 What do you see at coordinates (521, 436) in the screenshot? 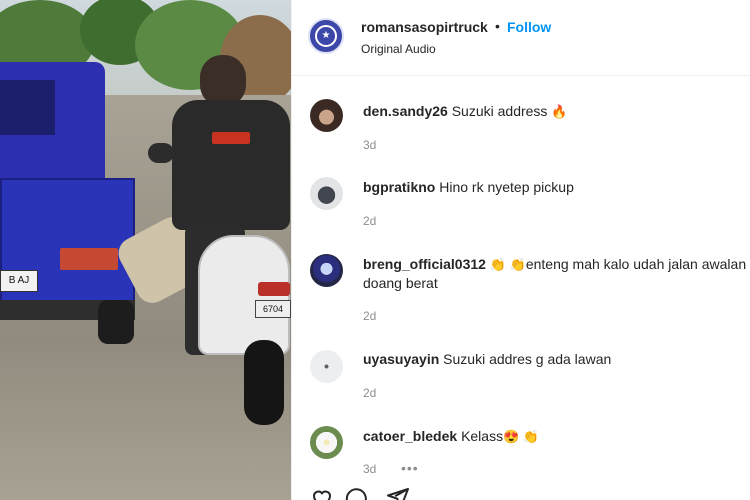
I see `heart-eyes-clap-emoji: 😍 👏` at bounding box center [521, 436].